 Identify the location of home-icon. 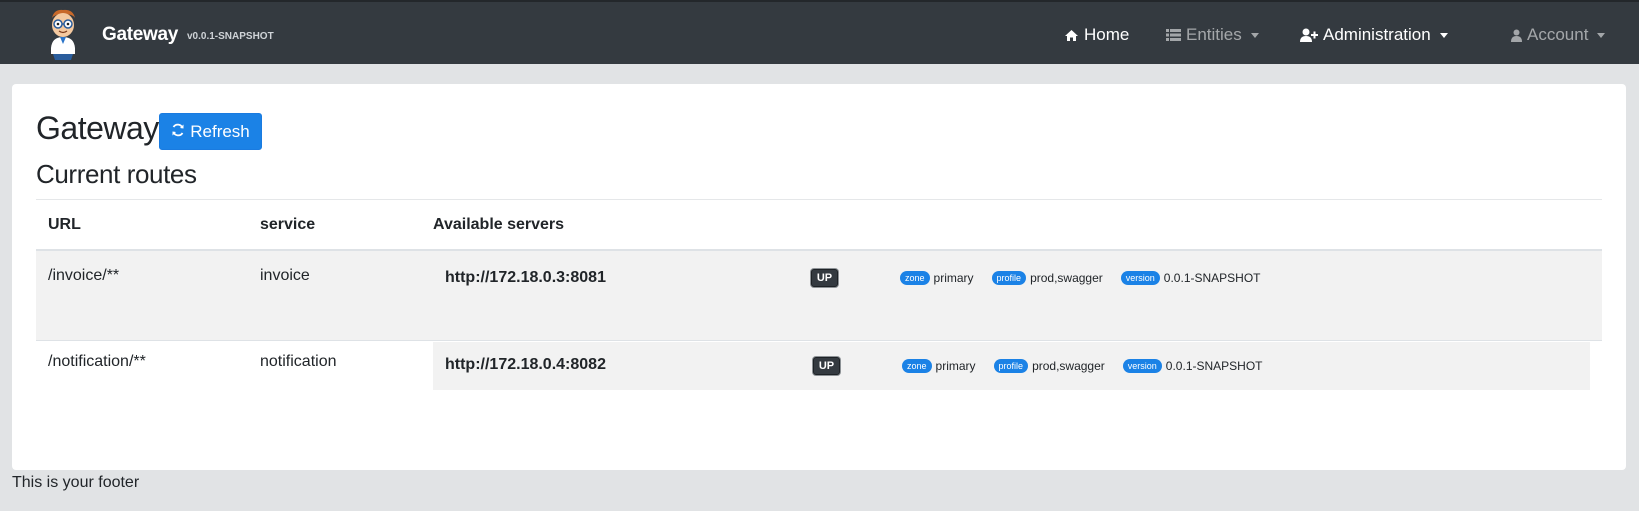
(1071, 35).